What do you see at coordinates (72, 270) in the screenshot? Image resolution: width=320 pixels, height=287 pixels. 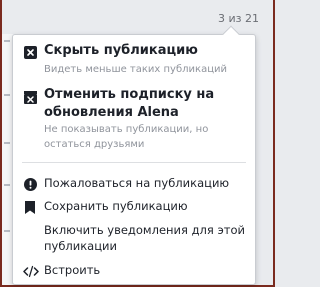 I see `embed-label: Встроить` at bounding box center [72, 270].